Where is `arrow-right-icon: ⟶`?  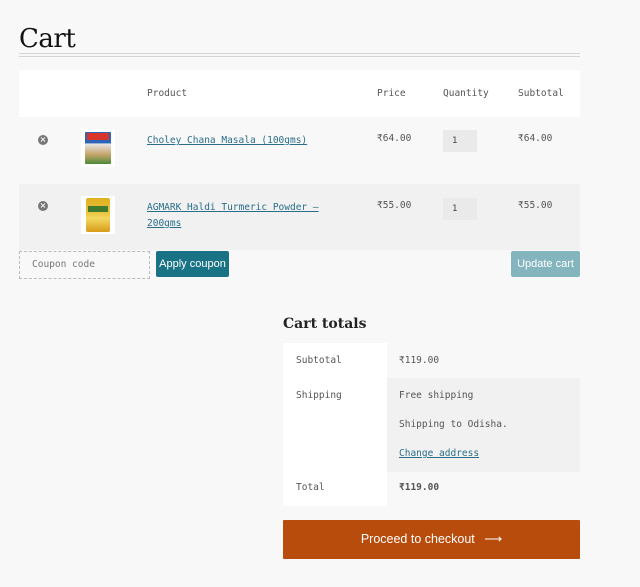
arrow-right-icon: ⟶ is located at coordinates (493, 539).